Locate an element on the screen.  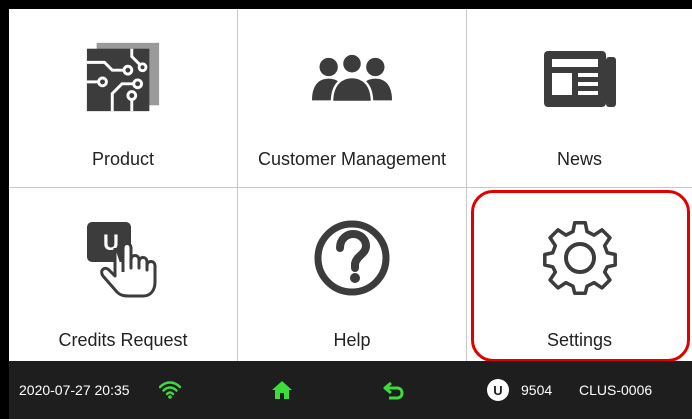
gear-icon is located at coordinates (580, 258).